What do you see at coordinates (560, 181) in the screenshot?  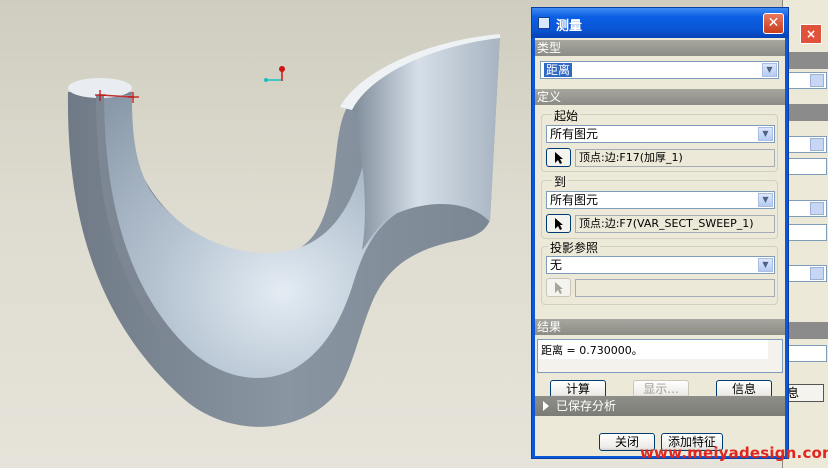 I see `to-group-label: 到` at bounding box center [560, 181].